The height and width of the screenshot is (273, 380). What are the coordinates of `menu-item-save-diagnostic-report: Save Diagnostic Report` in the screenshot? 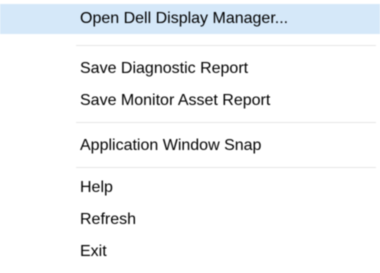 It's located at (190, 69).